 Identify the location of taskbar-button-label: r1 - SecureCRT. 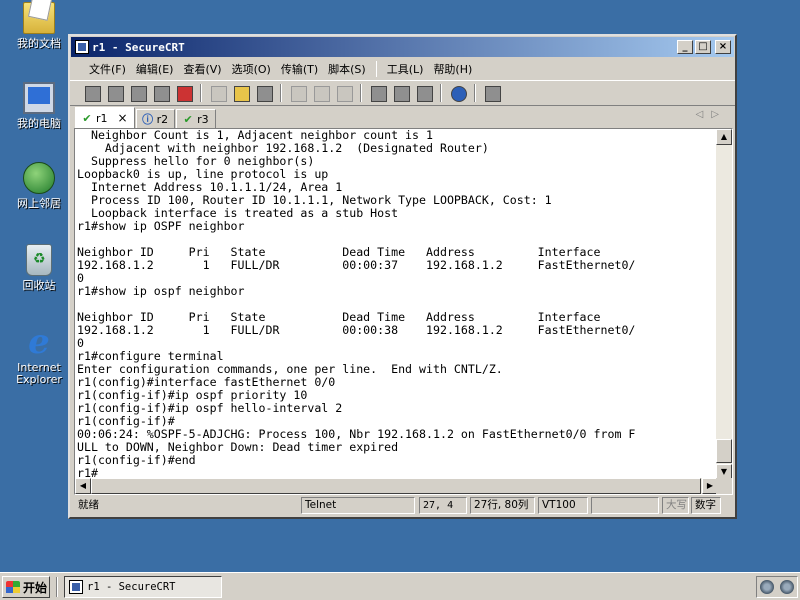
(131, 587).